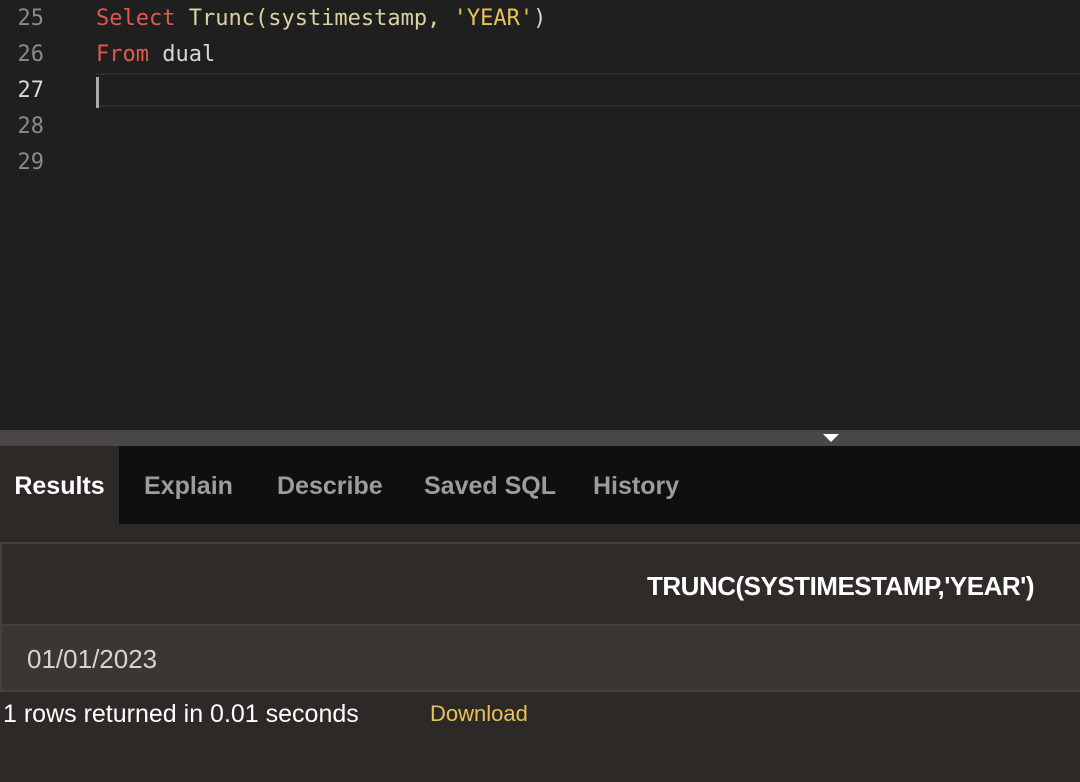  What do you see at coordinates (330, 485) in the screenshot?
I see `tab-describe: Describe` at bounding box center [330, 485].